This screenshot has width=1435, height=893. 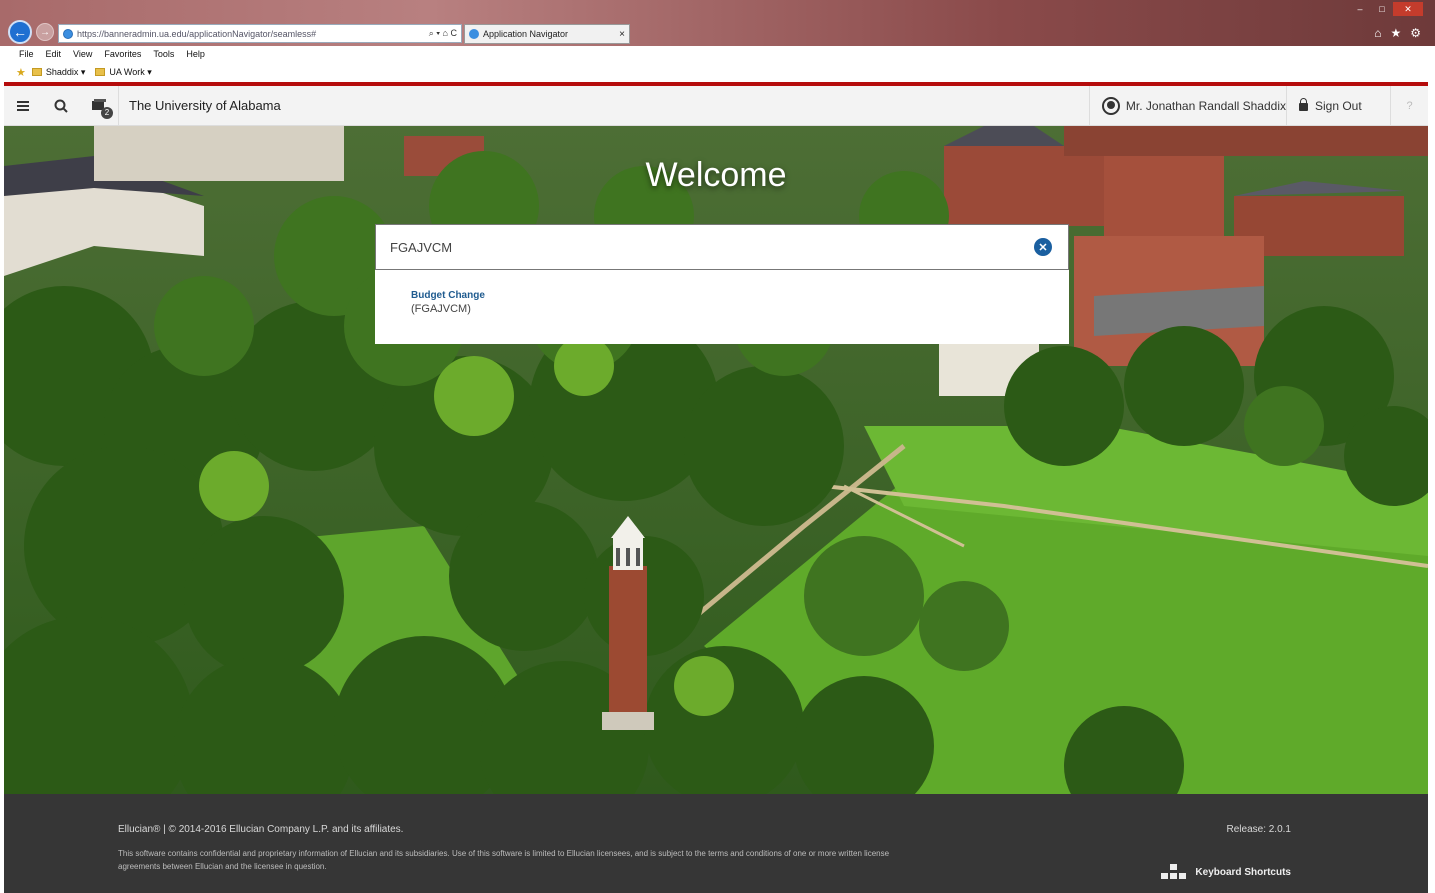 I want to click on menu-help: Help, so click(x=195, y=54).